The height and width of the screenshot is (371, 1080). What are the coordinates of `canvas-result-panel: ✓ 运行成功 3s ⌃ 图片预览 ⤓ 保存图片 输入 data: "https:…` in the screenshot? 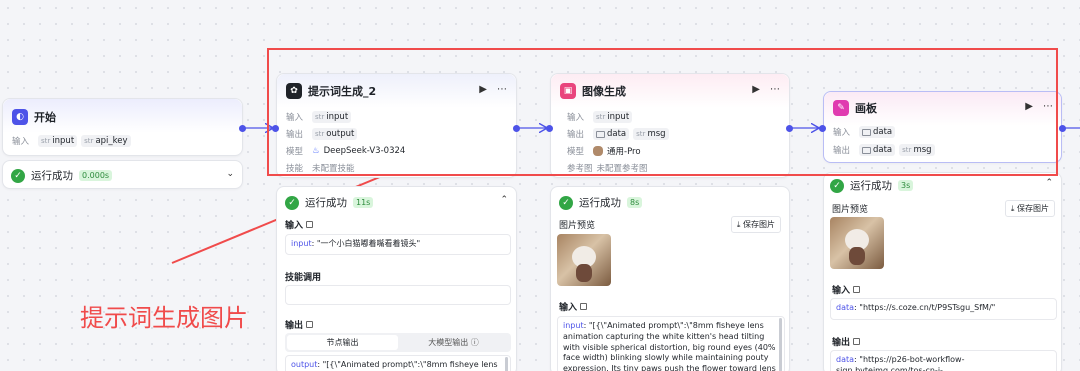 It's located at (942, 271).